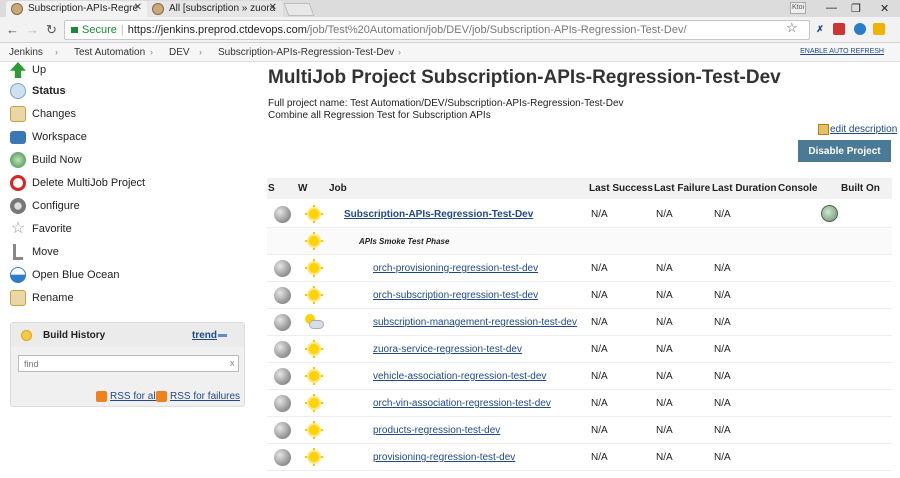 Image resolution: width=900 pixels, height=478 pixels. What do you see at coordinates (299, 9) in the screenshot?
I see `new-tab-button` at bounding box center [299, 9].